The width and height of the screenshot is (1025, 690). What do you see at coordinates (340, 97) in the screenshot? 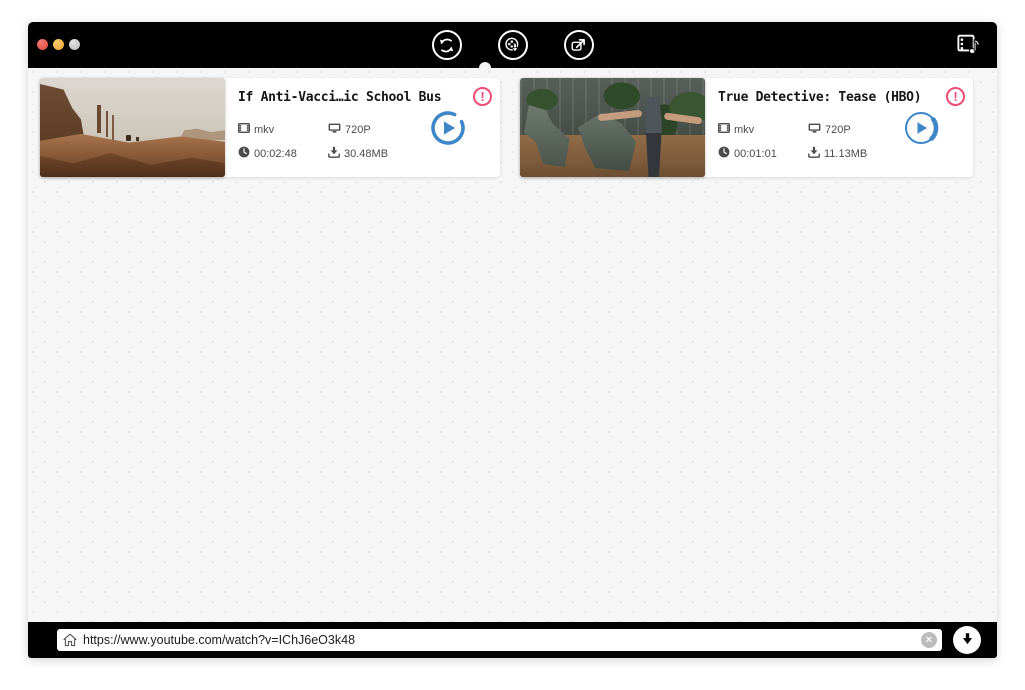
I see `video-title: If Anti-Vacci…ic School Bus` at bounding box center [340, 97].